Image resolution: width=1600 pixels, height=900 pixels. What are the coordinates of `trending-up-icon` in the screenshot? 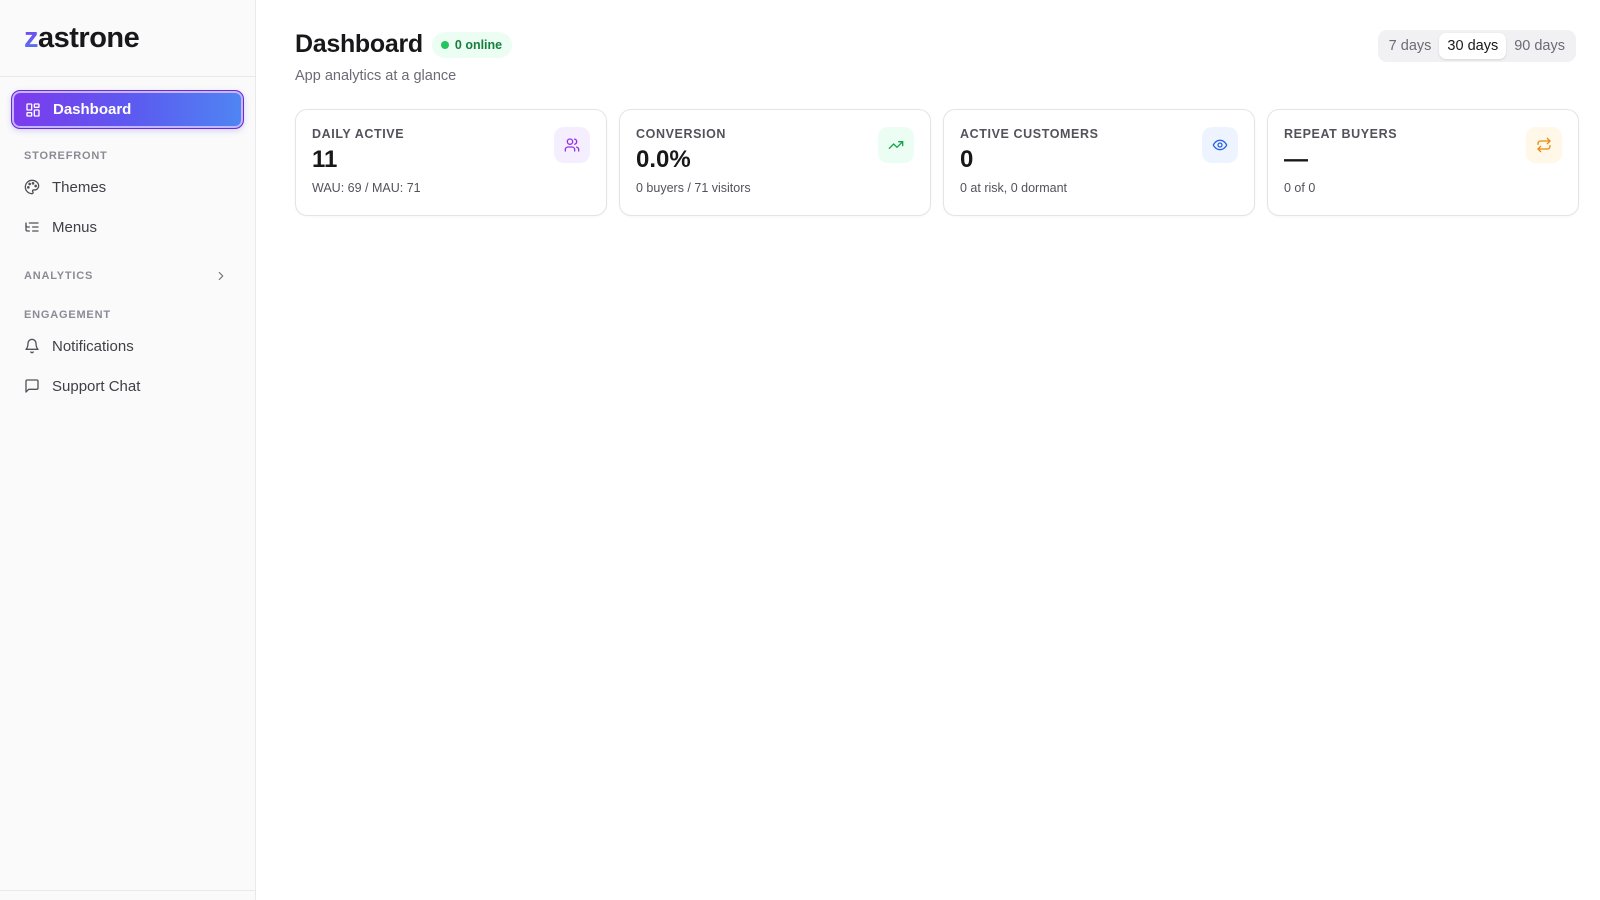 It's located at (896, 145).